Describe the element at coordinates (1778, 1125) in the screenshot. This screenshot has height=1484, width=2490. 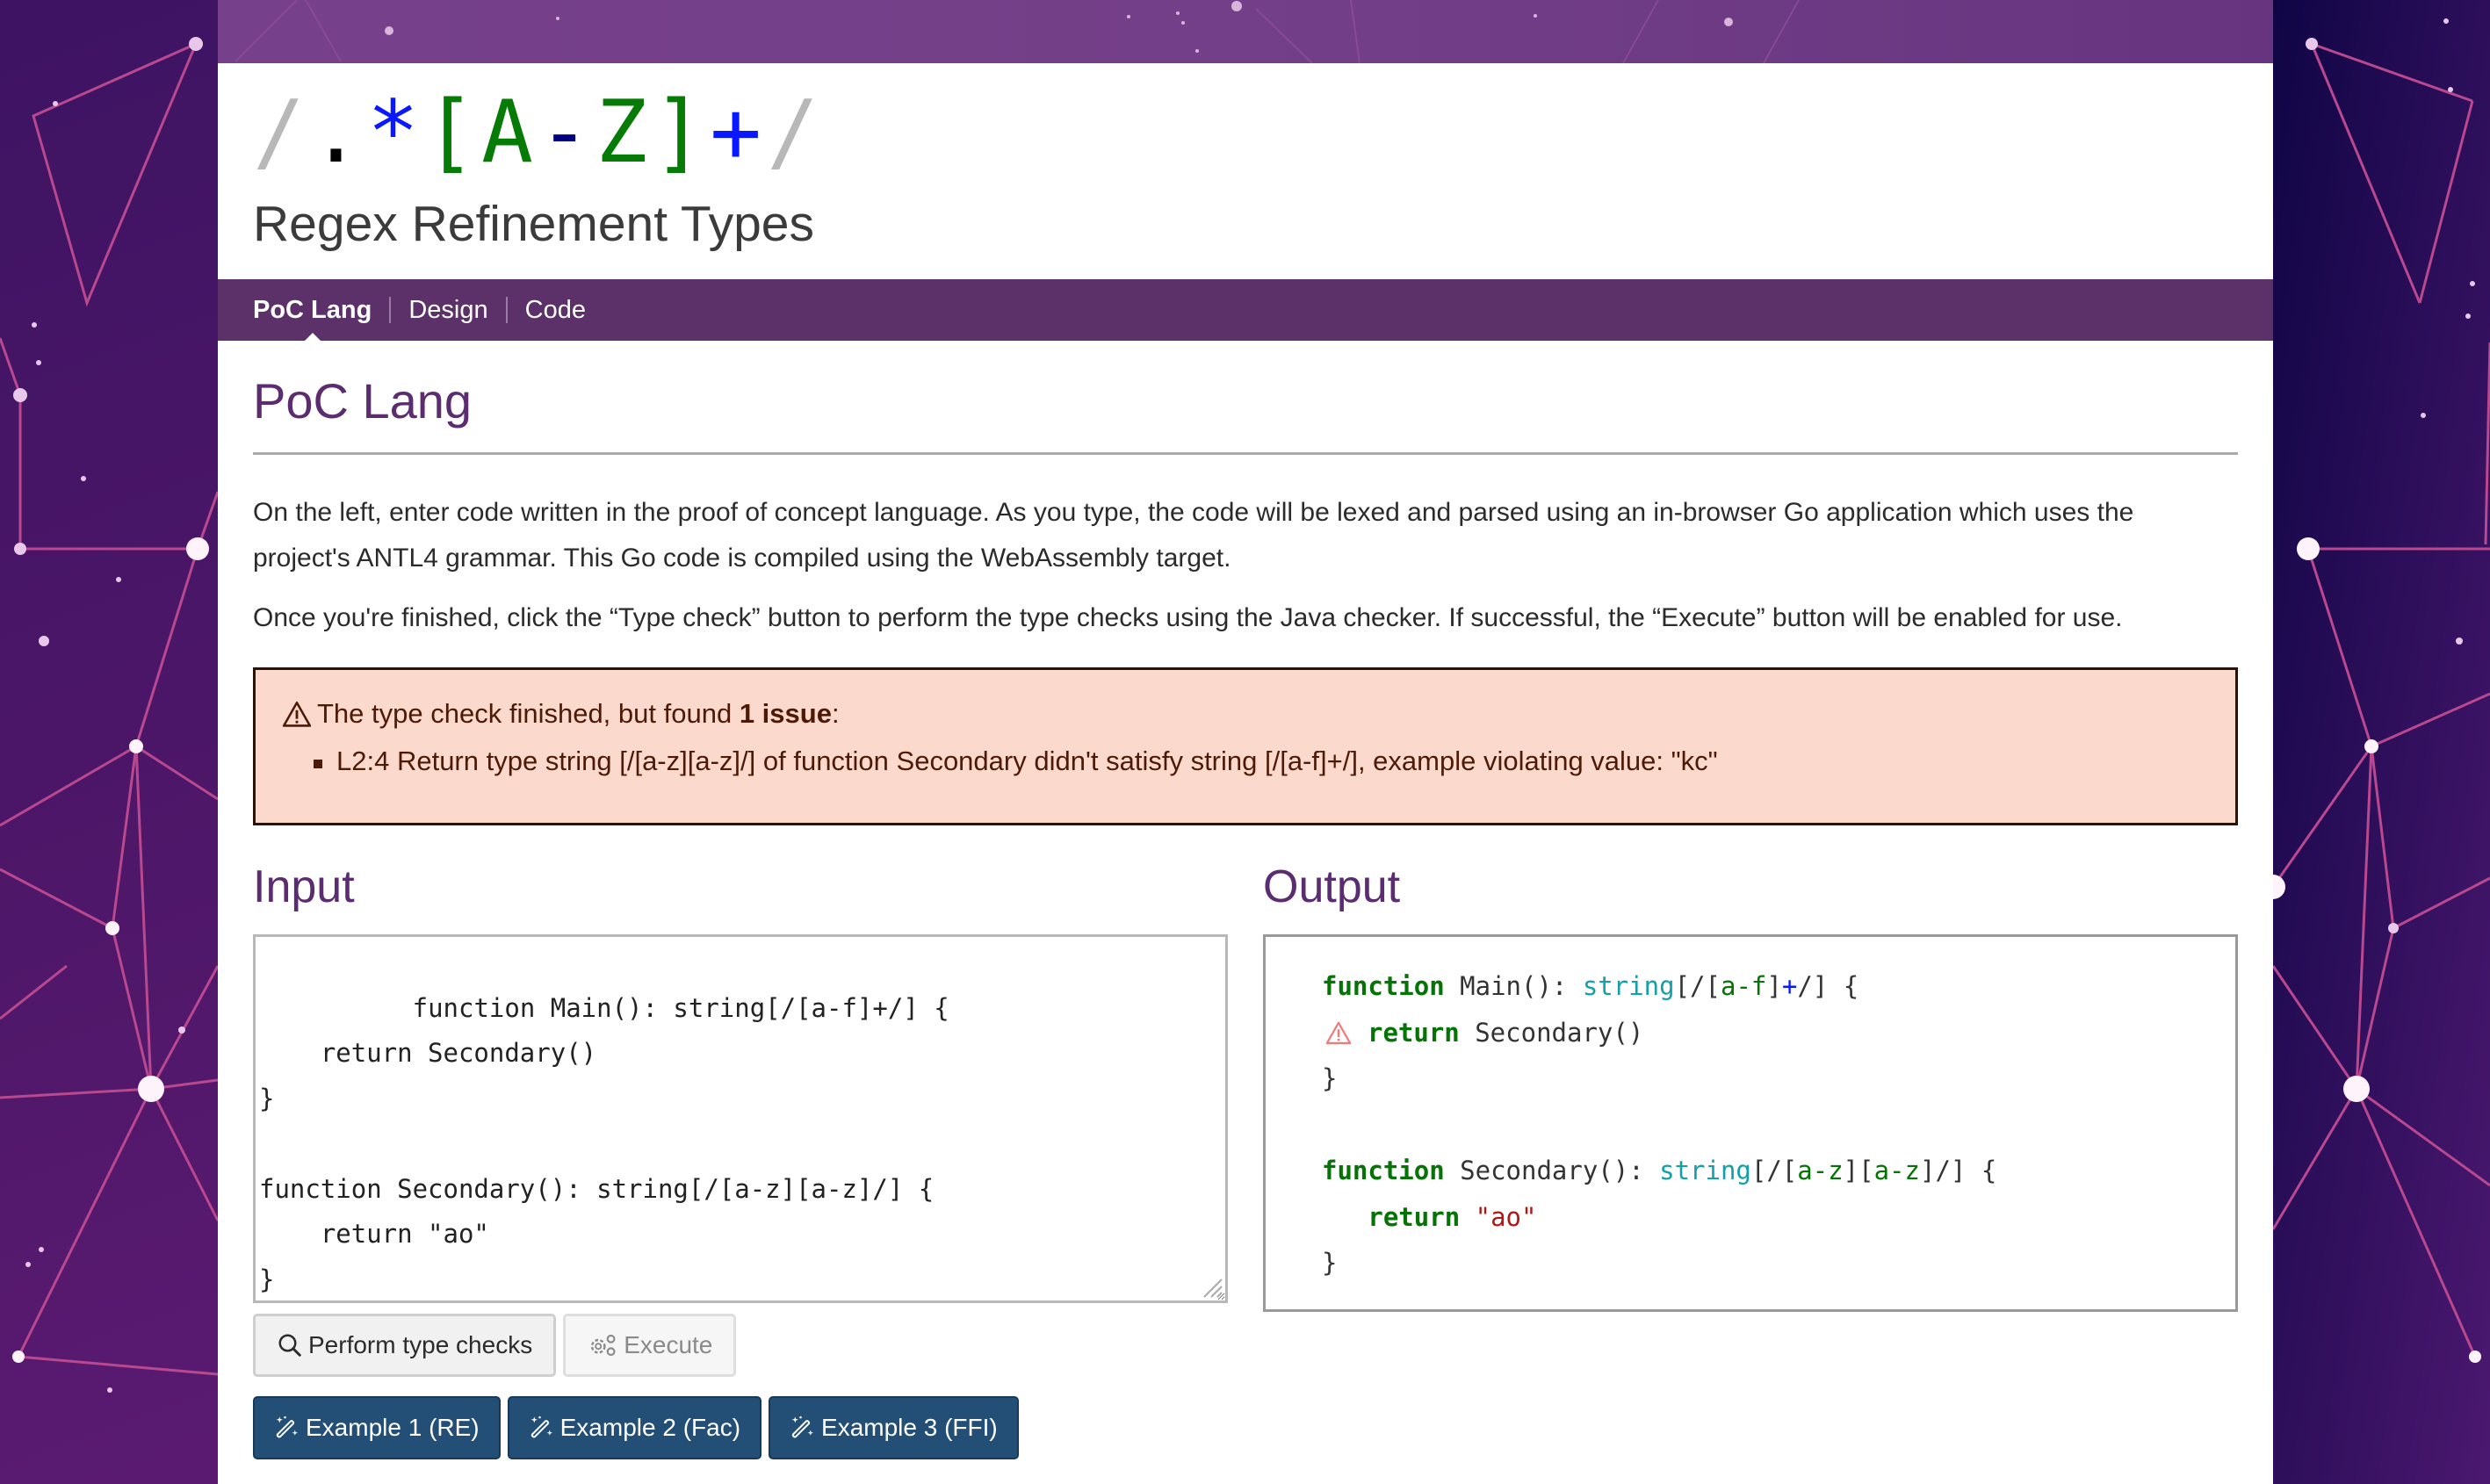
I see `output-line-blank` at that location.